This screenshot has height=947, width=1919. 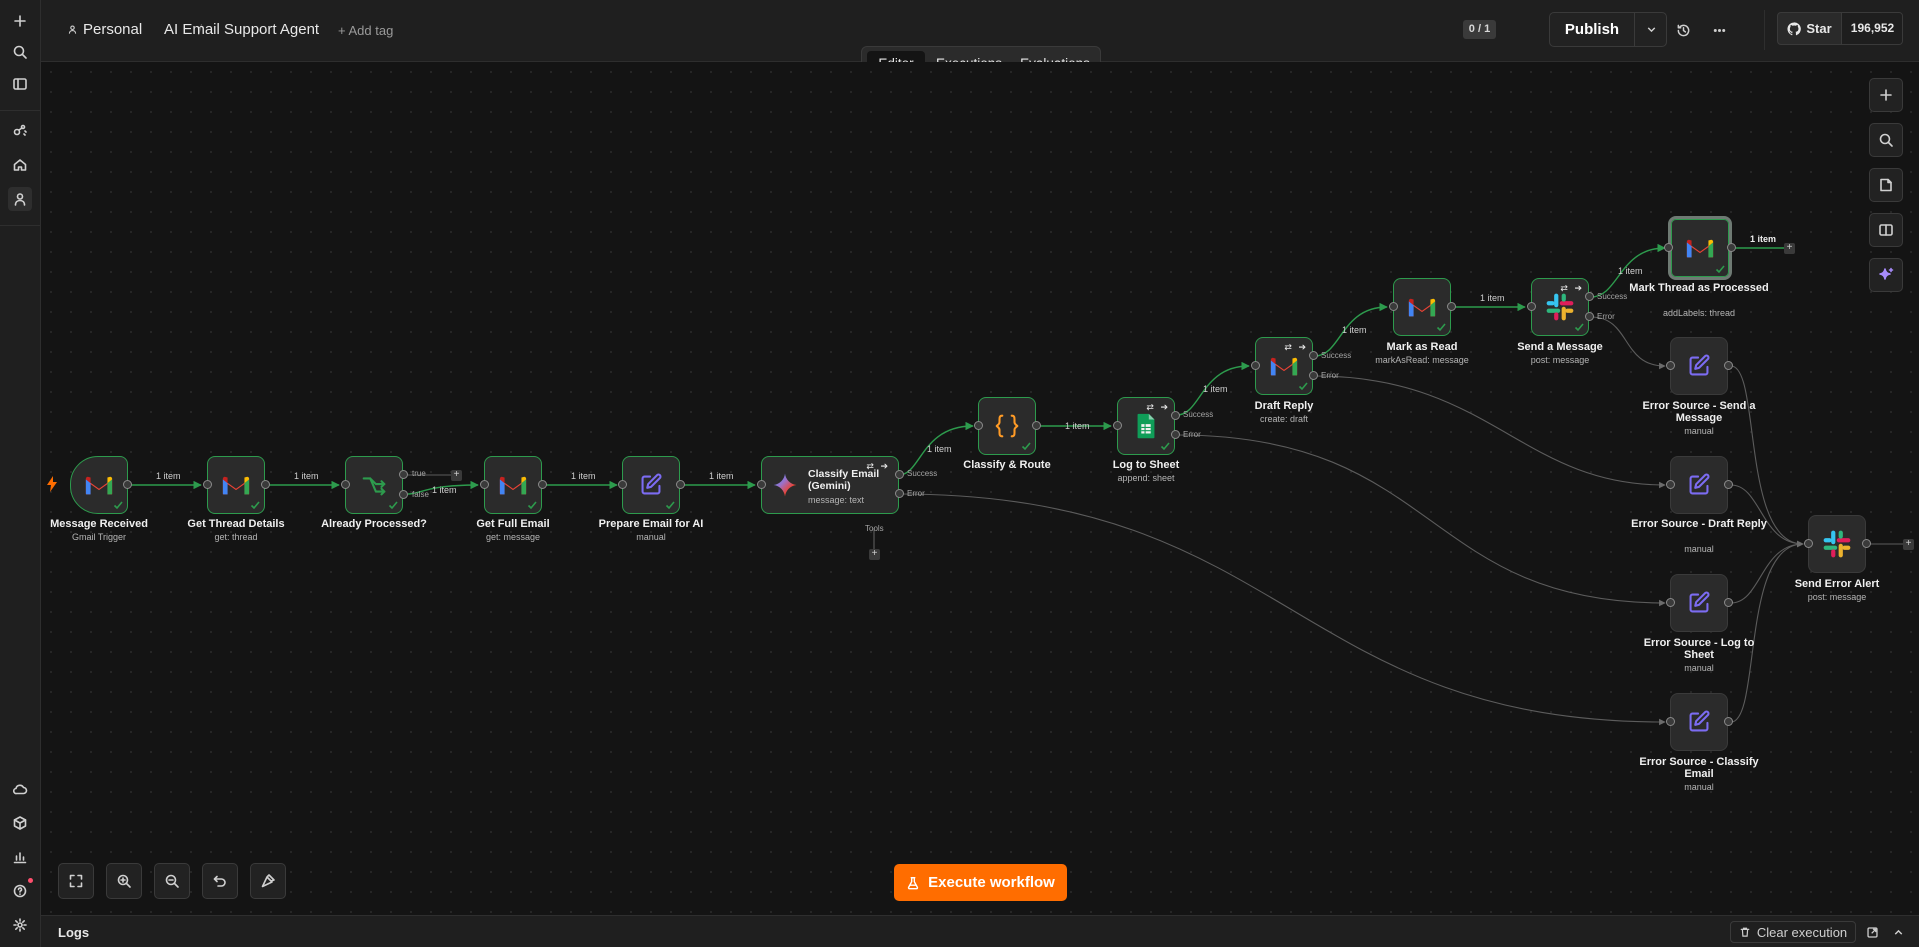 What do you see at coordinates (268, 881) in the screenshot?
I see `tidy-up-button` at bounding box center [268, 881].